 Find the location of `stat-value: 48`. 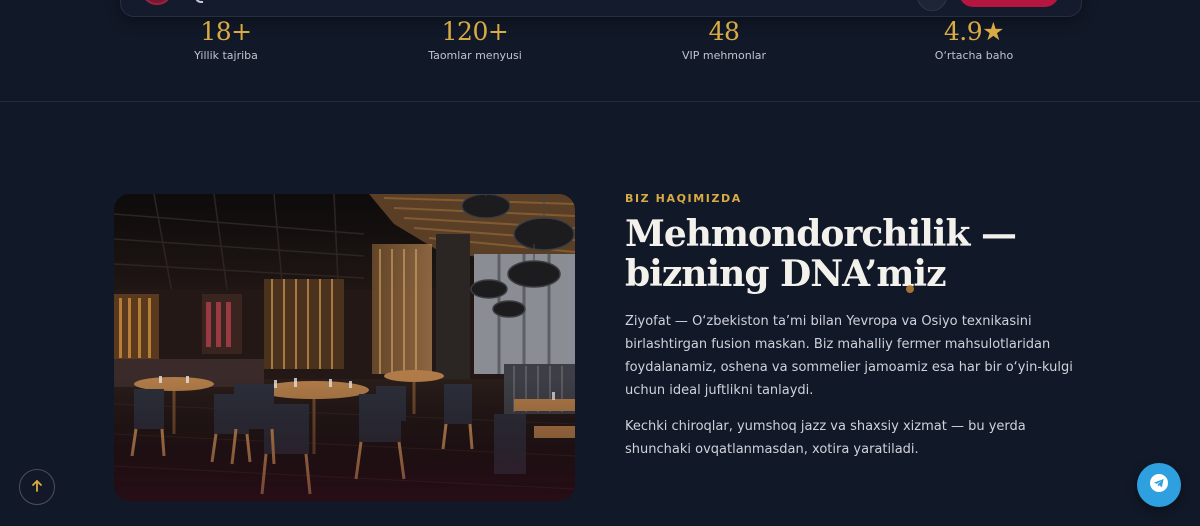

stat-value: 48 is located at coordinates (724, 31).